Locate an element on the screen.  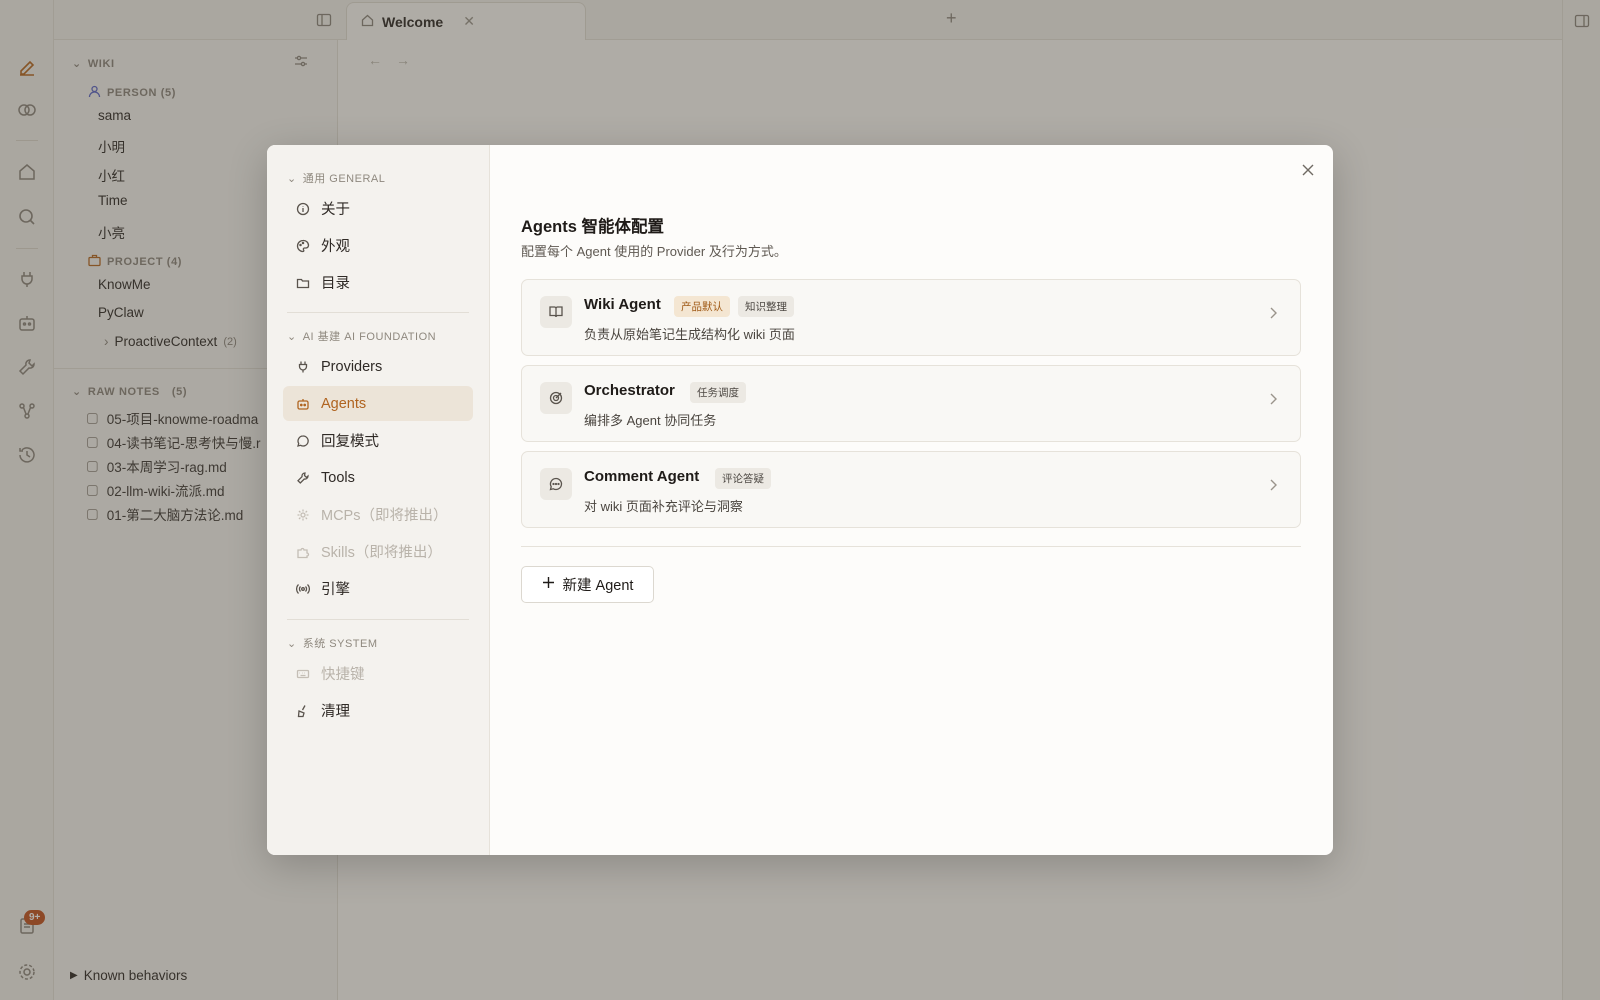
nav-group-general: ⌄ 通用 GENERAL is located at coordinates (336, 178).